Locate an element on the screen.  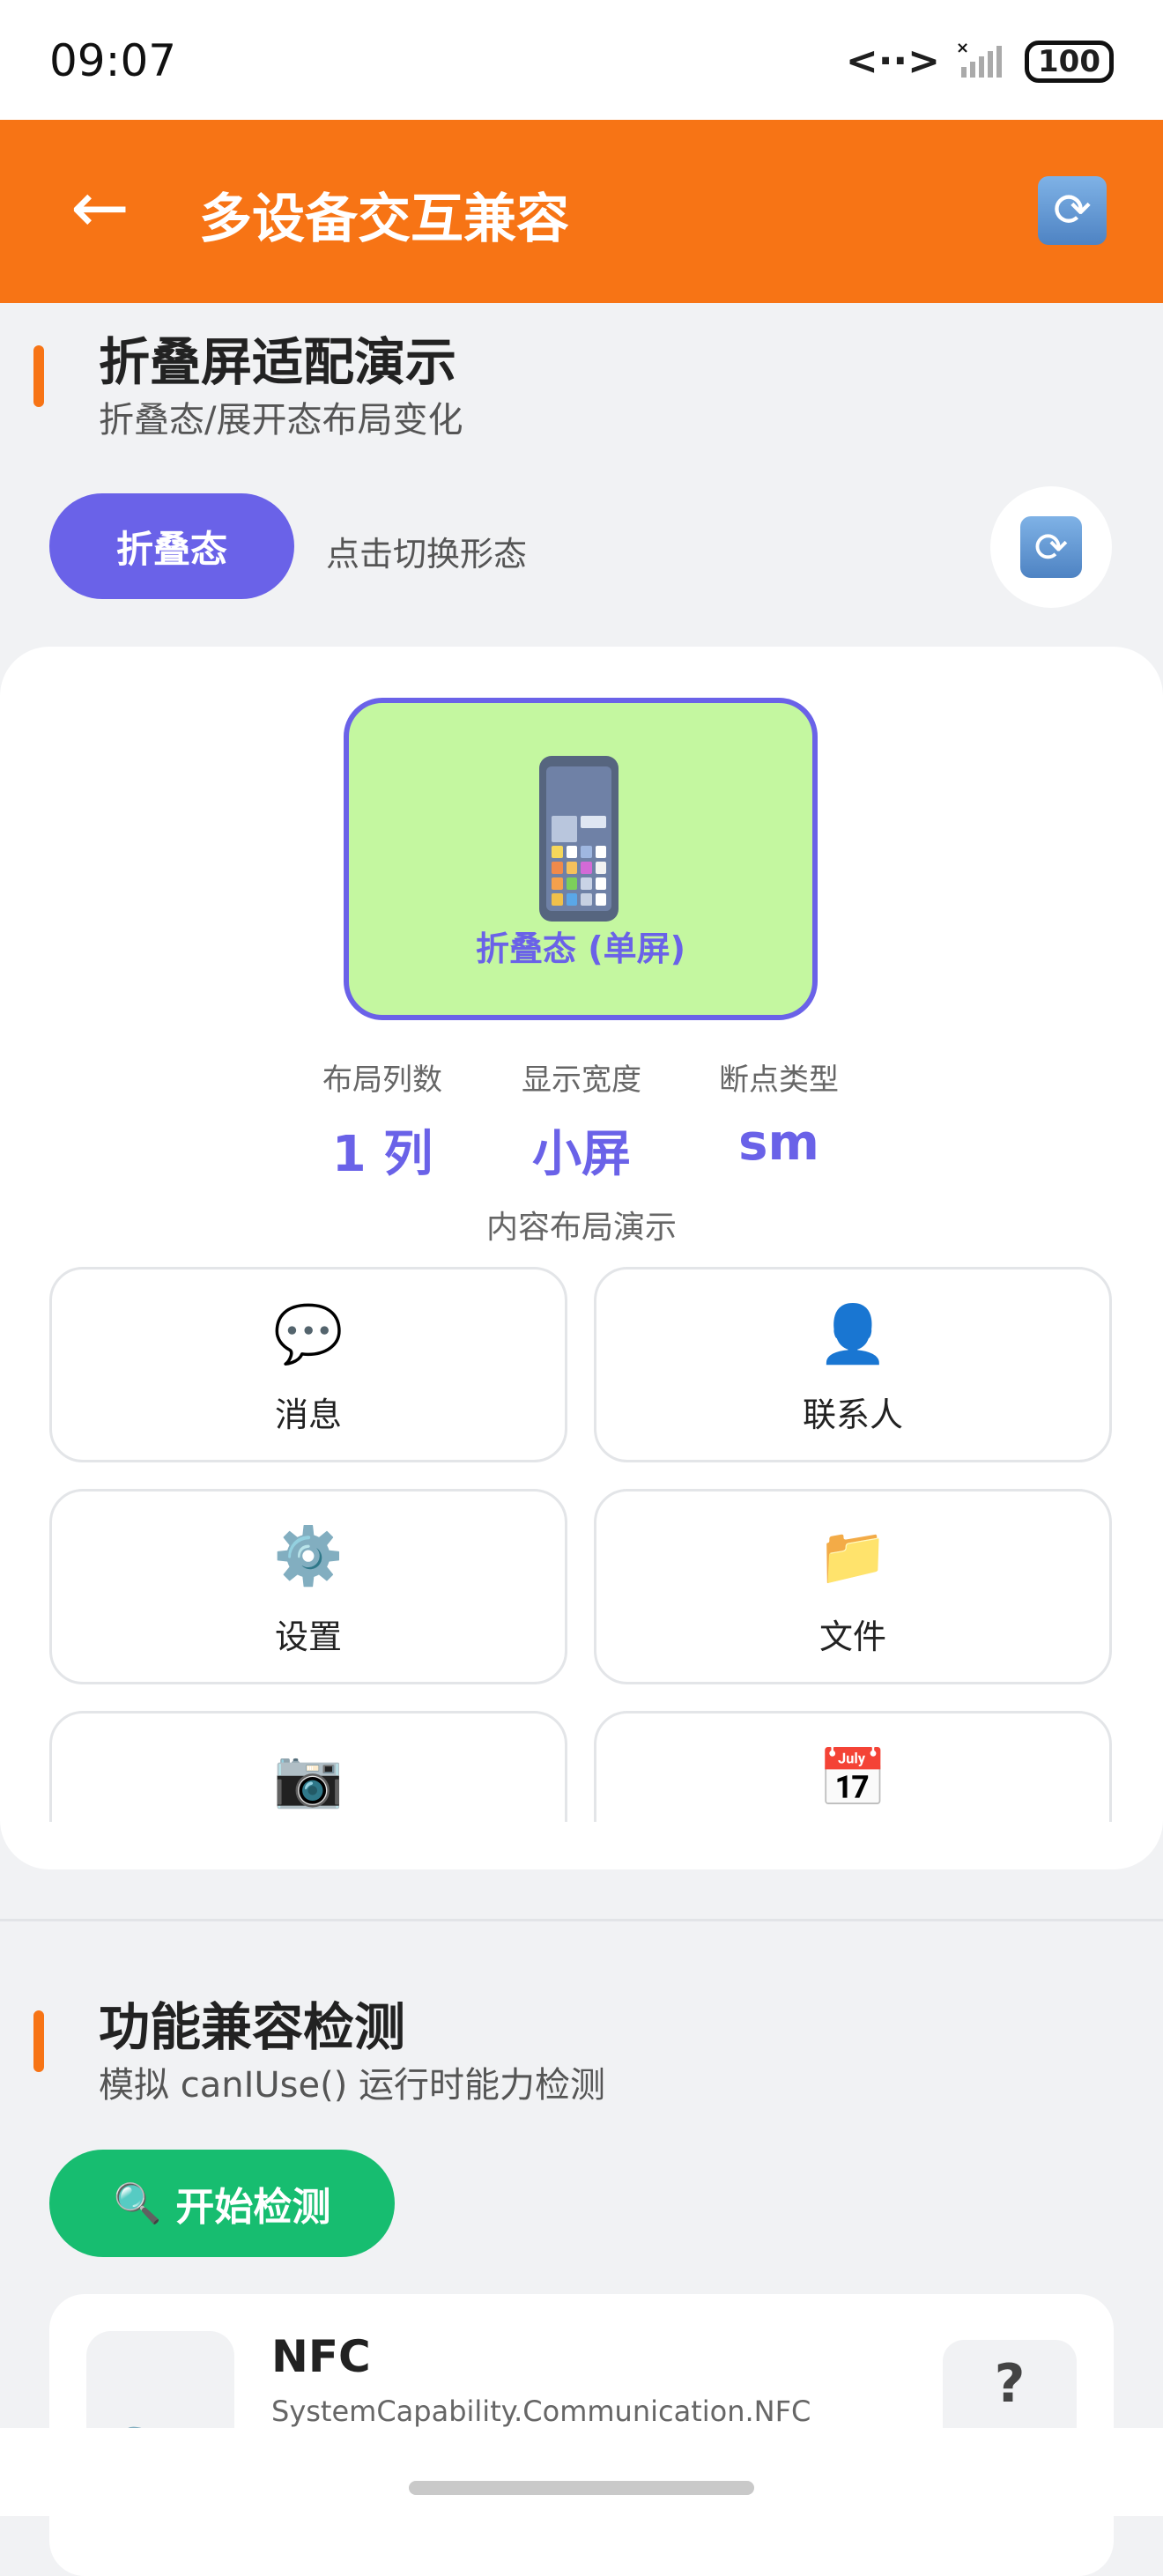
navigation-area is located at coordinates (581, 2472).